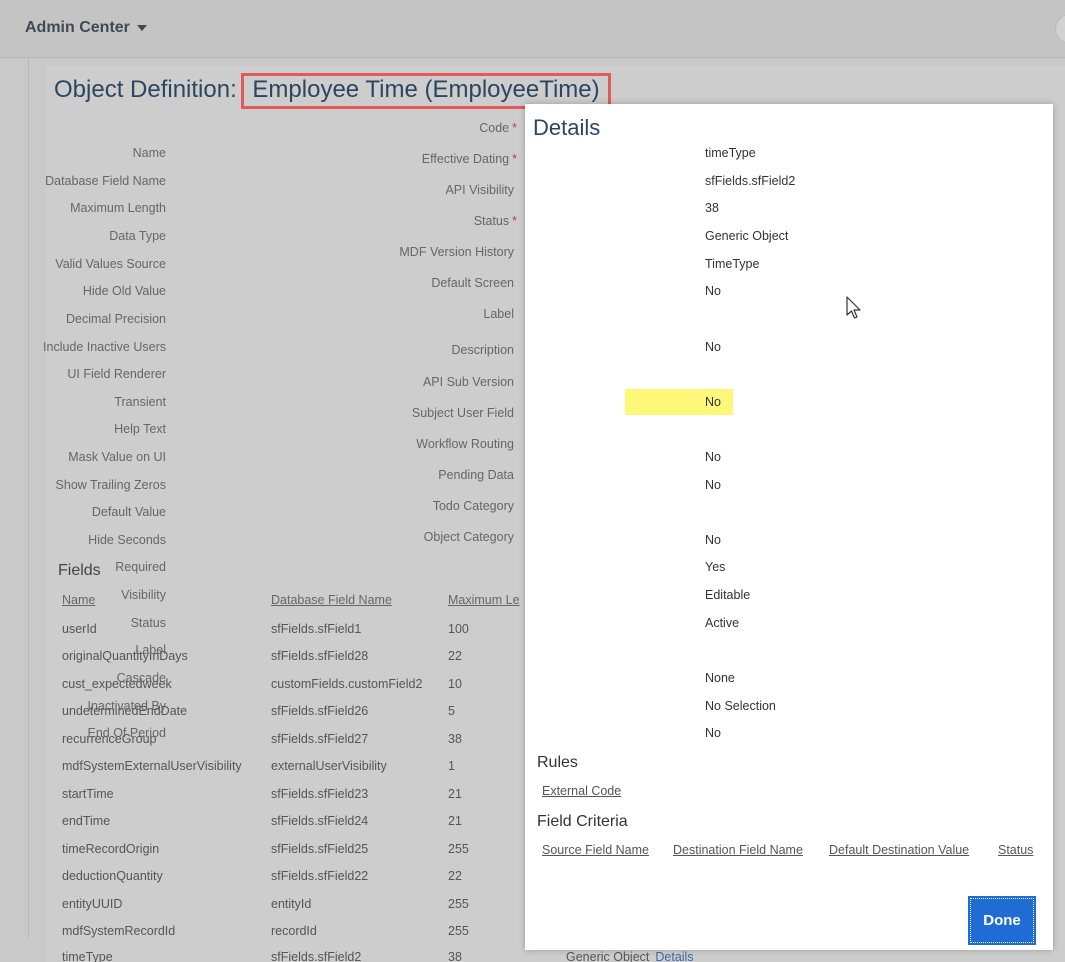 The width and height of the screenshot is (1065, 962). Describe the element at coordinates (77, 27) in the screenshot. I see `admin-center-label: Admin Center` at that location.